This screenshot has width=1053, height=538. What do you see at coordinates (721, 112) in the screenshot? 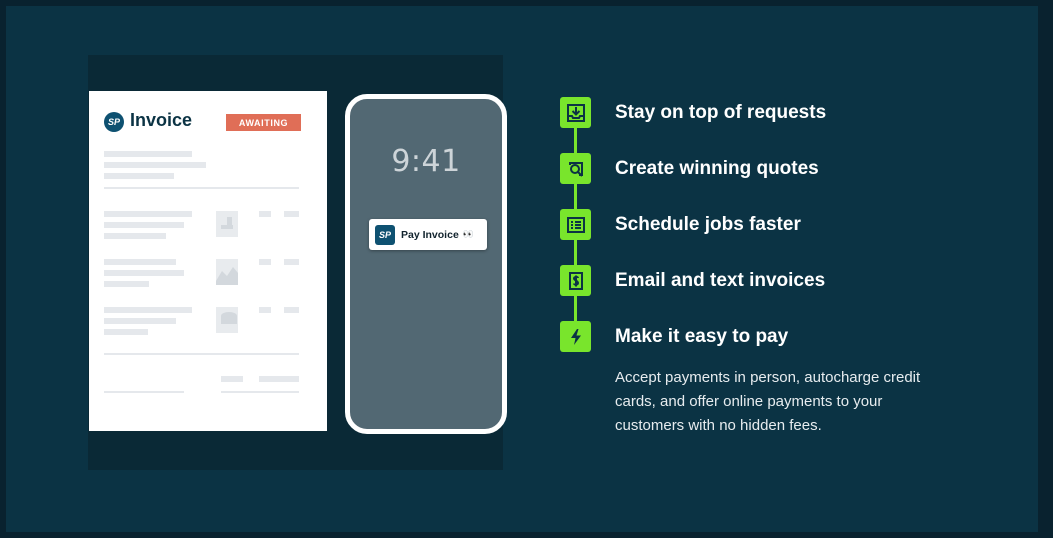
I see `feature-label: Stay on top of requests` at bounding box center [721, 112].